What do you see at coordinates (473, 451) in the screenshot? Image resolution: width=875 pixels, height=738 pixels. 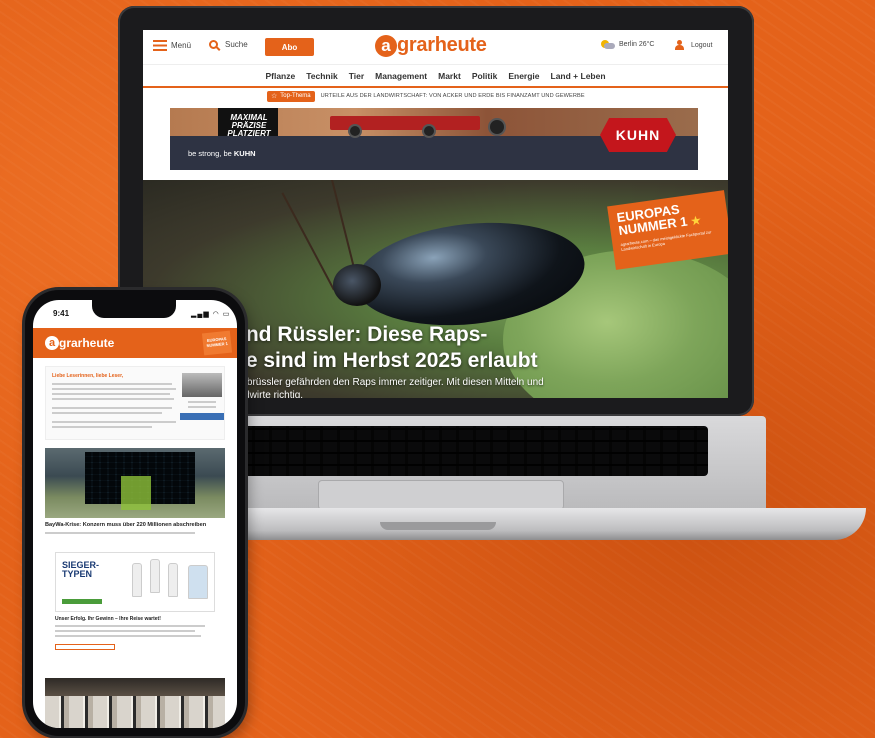 I see `laptop-keyboard` at bounding box center [473, 451].